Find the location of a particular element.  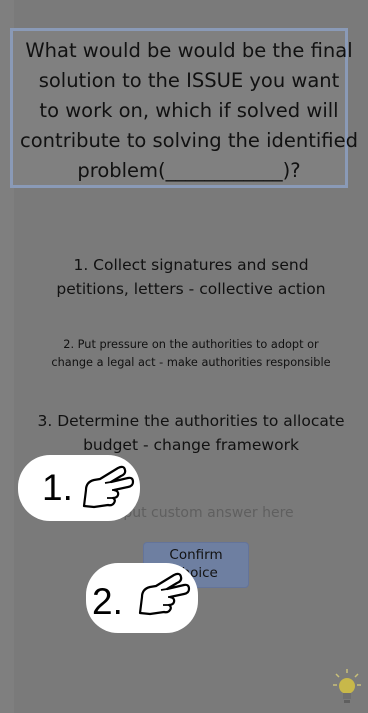

hint-number: 1. is located at coordinates (57, 487).